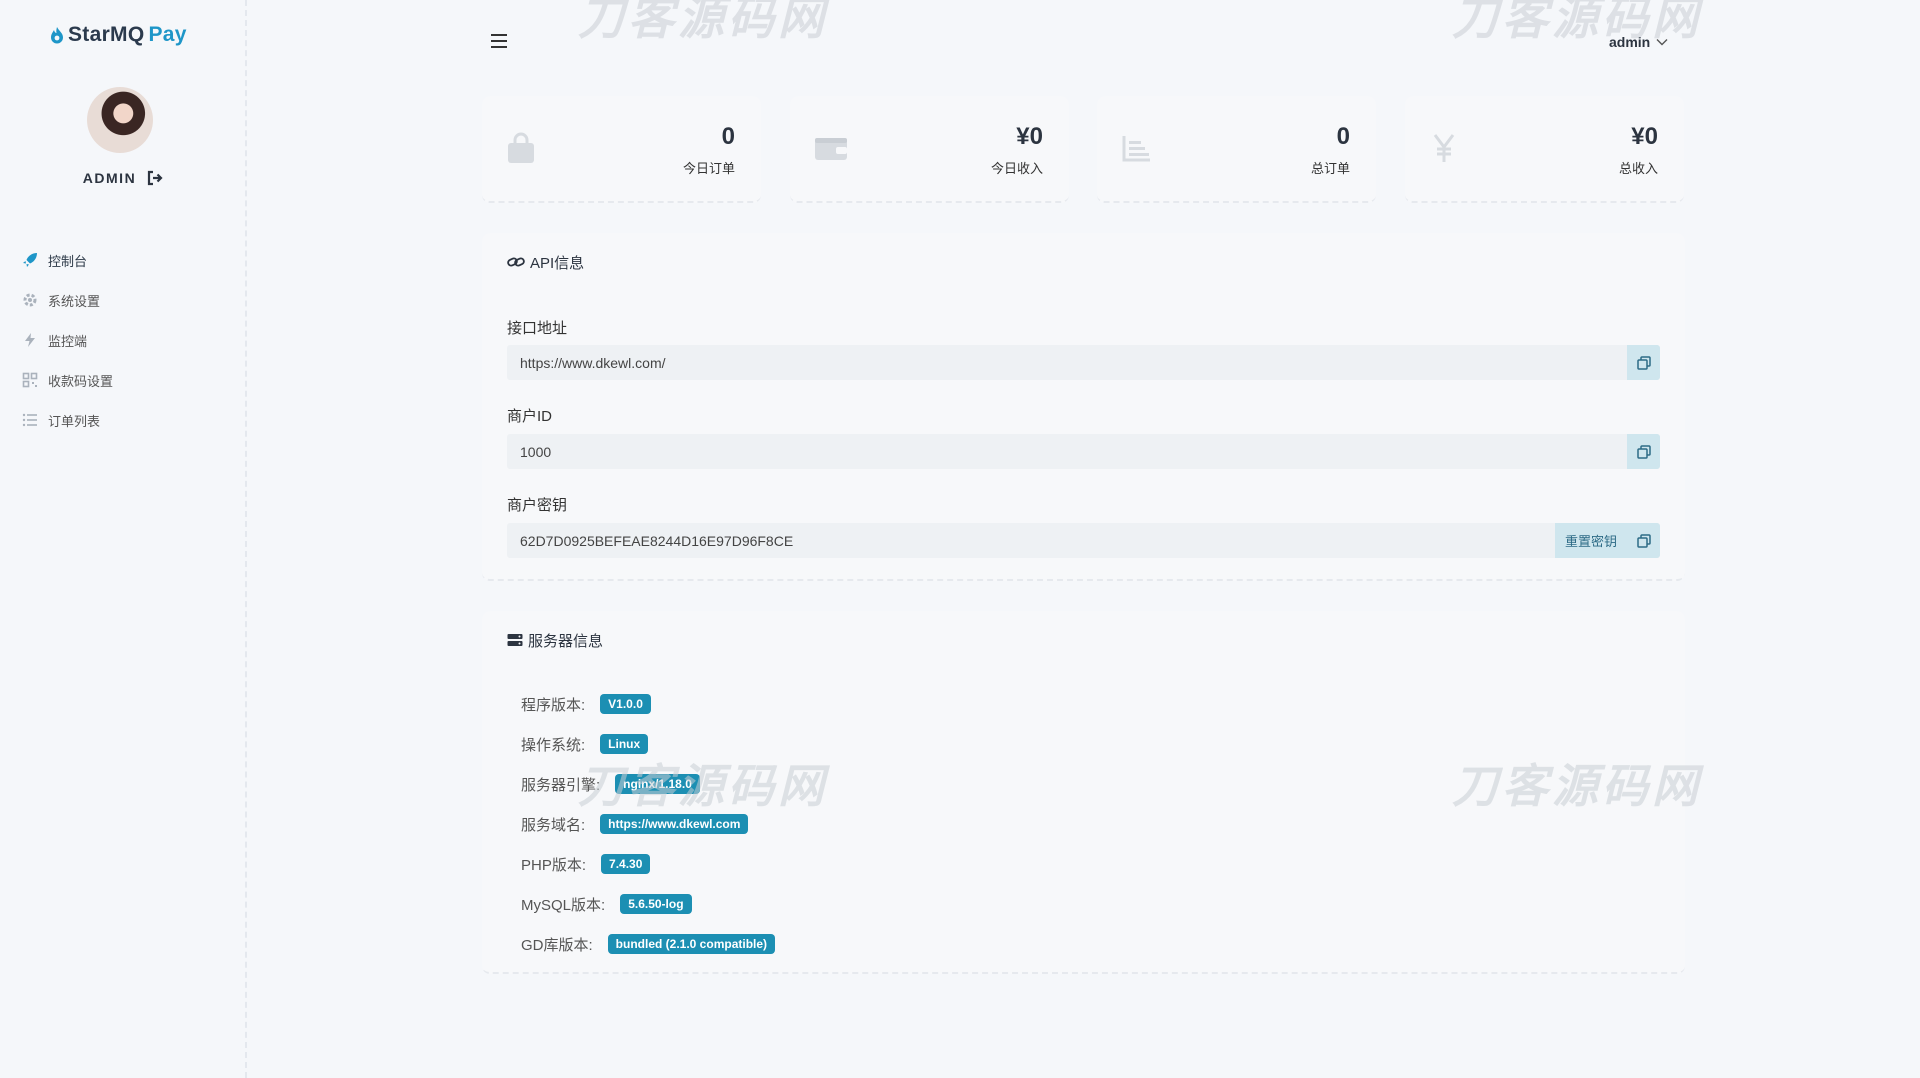 The height and width of the screenshot is (1078, 1920). I want to click on api-panel-title: API信息, so click(545, 262).